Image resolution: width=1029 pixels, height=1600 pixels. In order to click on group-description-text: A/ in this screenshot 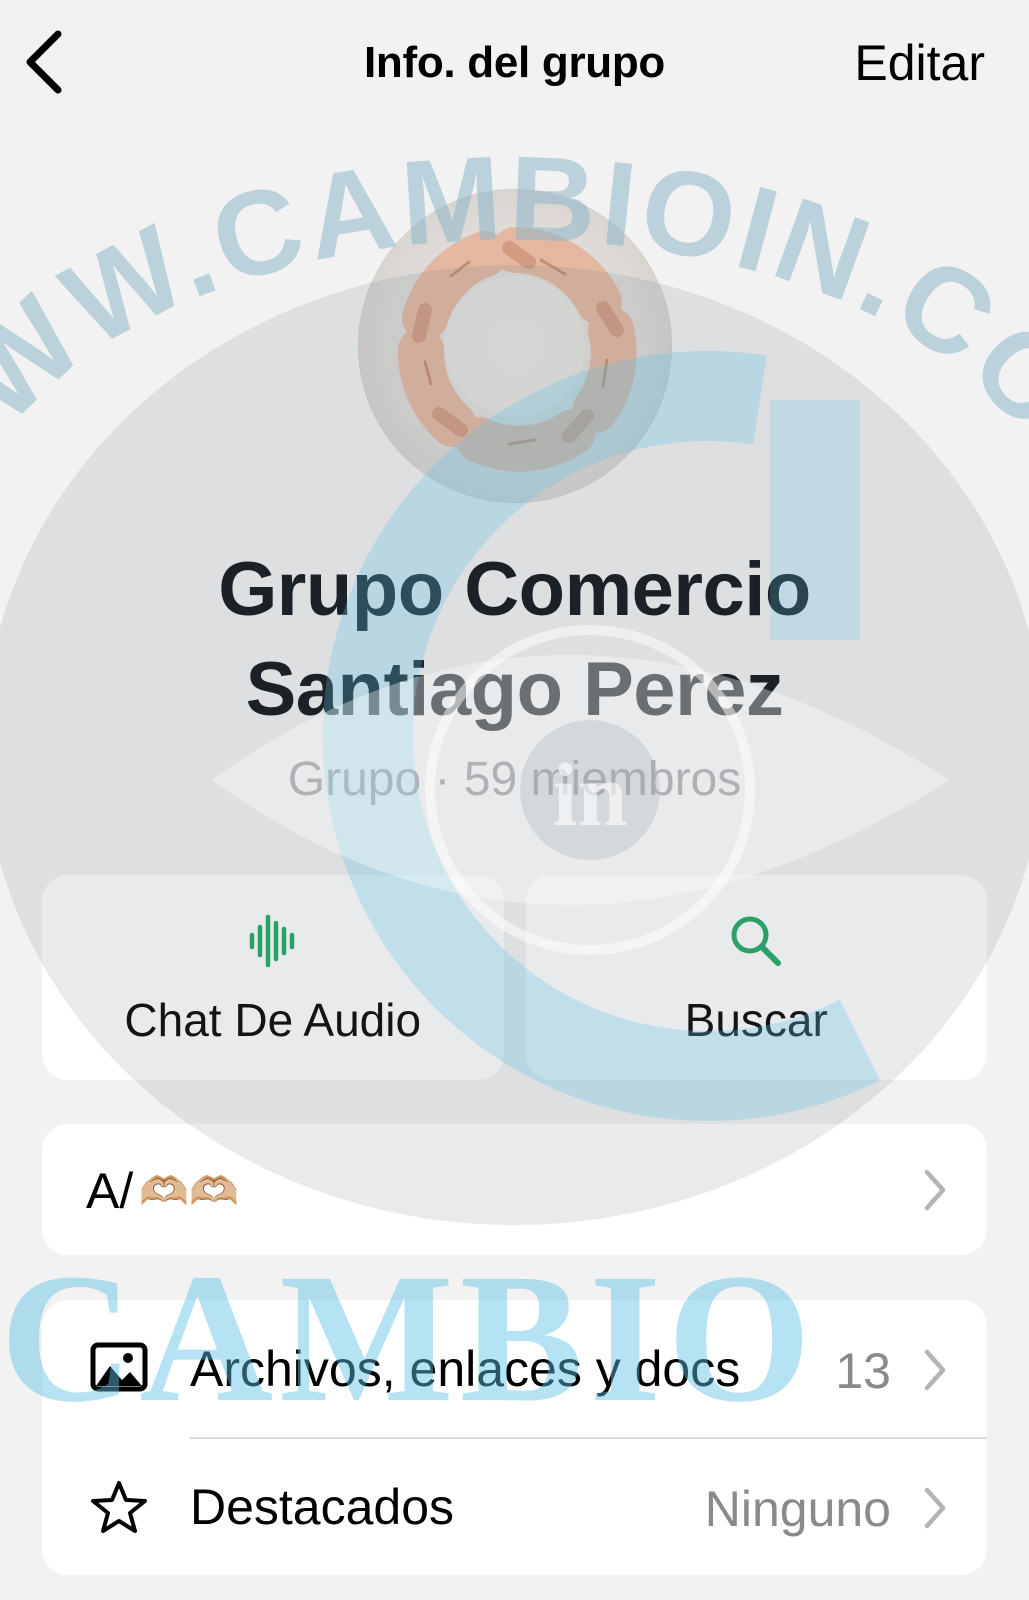, I will do `click(110, 1191)`.